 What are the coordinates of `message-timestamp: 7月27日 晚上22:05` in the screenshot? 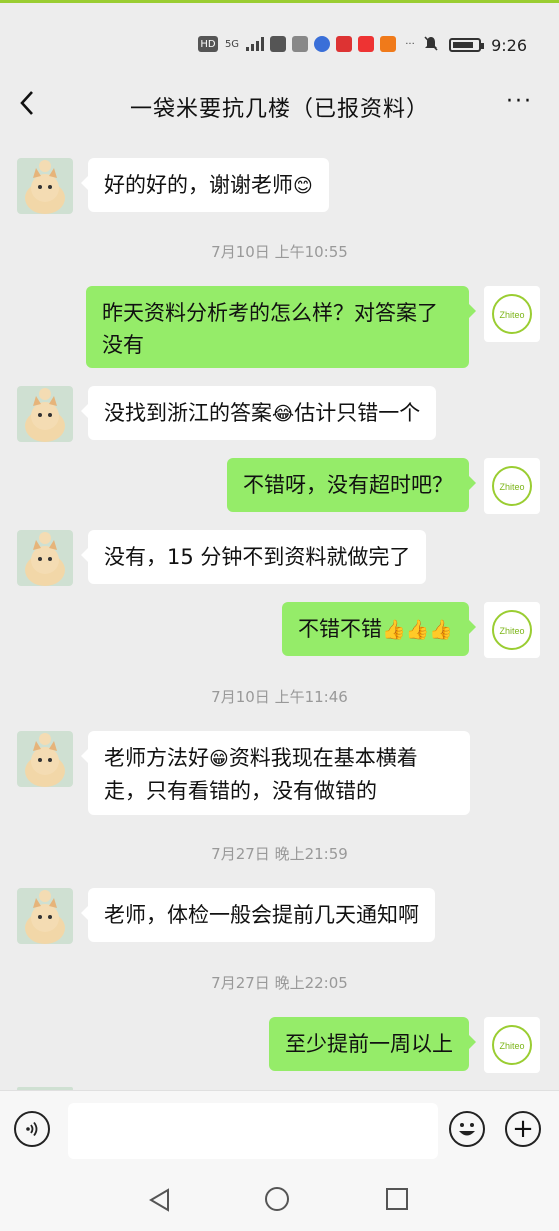 It's located at (279, 983).